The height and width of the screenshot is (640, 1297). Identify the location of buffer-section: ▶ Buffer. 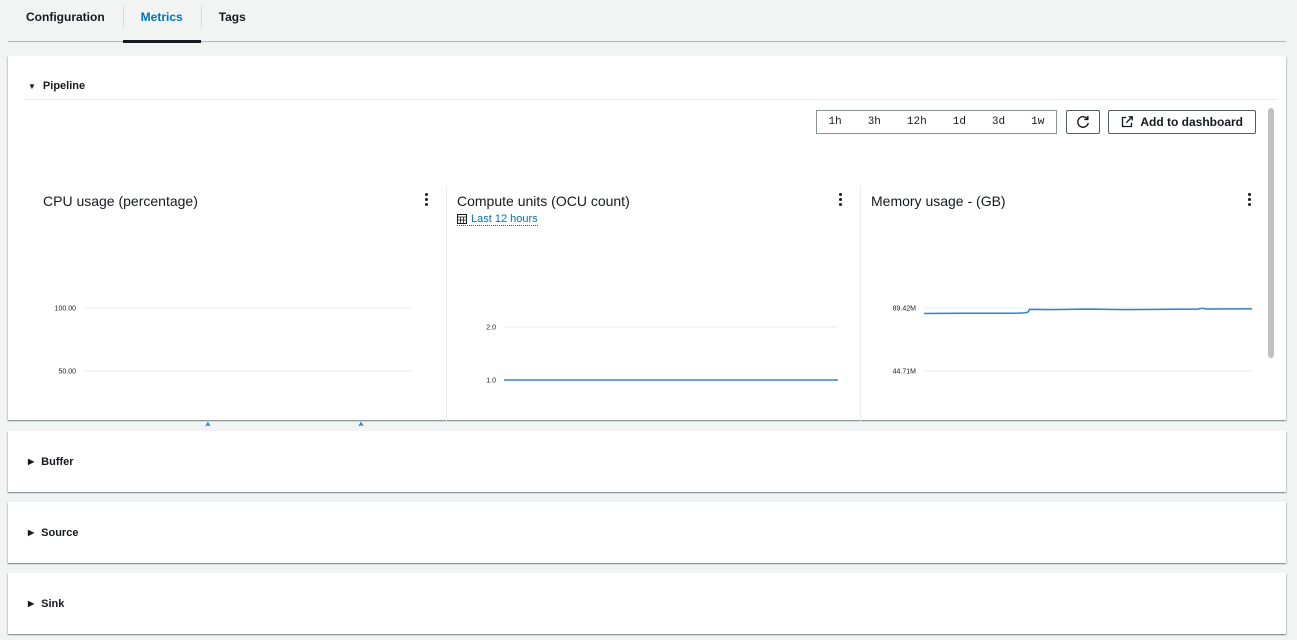
(647, 461).